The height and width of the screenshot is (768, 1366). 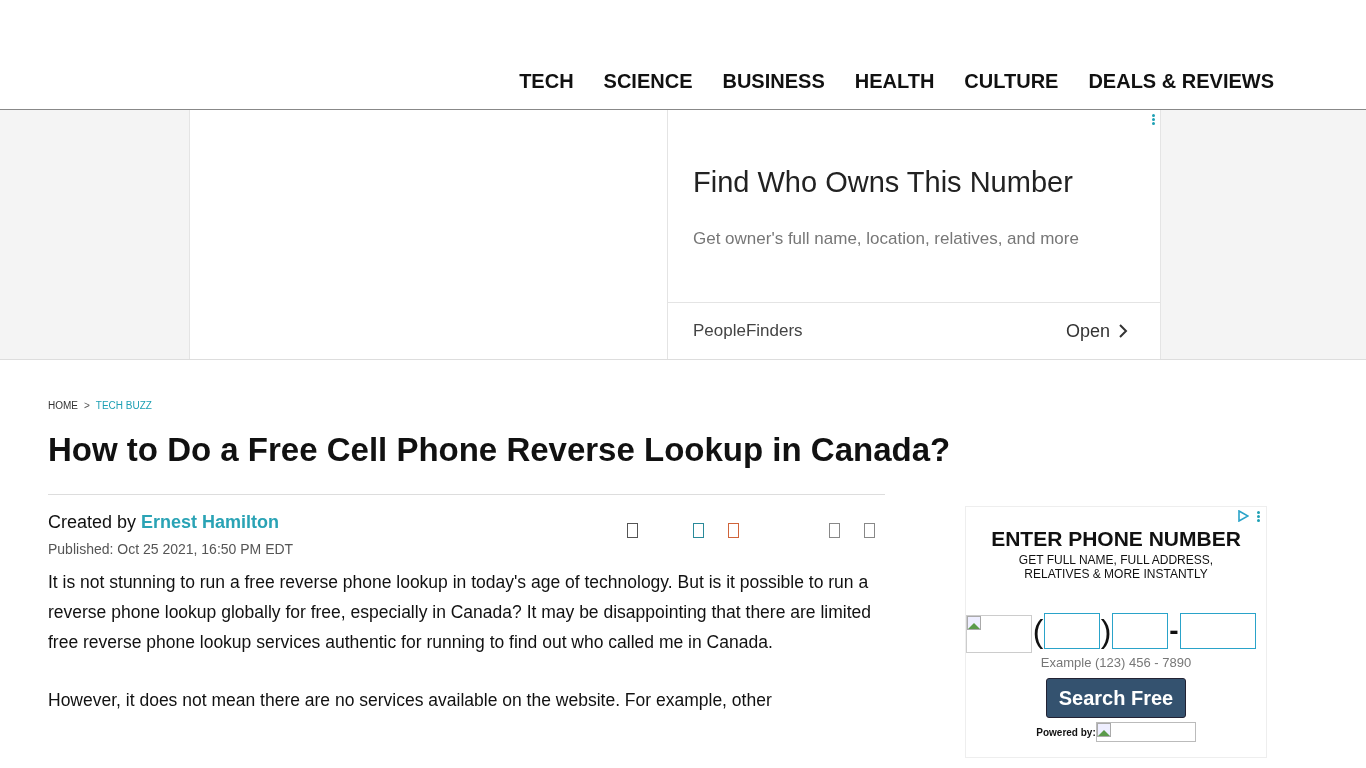 I want to click on nav-link: CULTURE, so click(x=1011, y=89).